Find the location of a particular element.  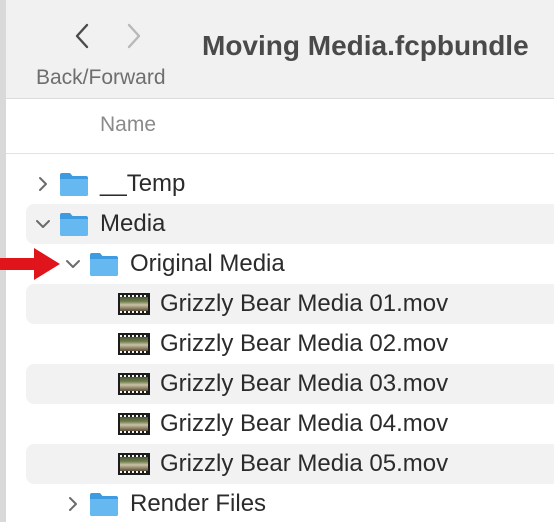

file-name: Grizzly Bear Media 02.mov is located at coordinates (304, 343).